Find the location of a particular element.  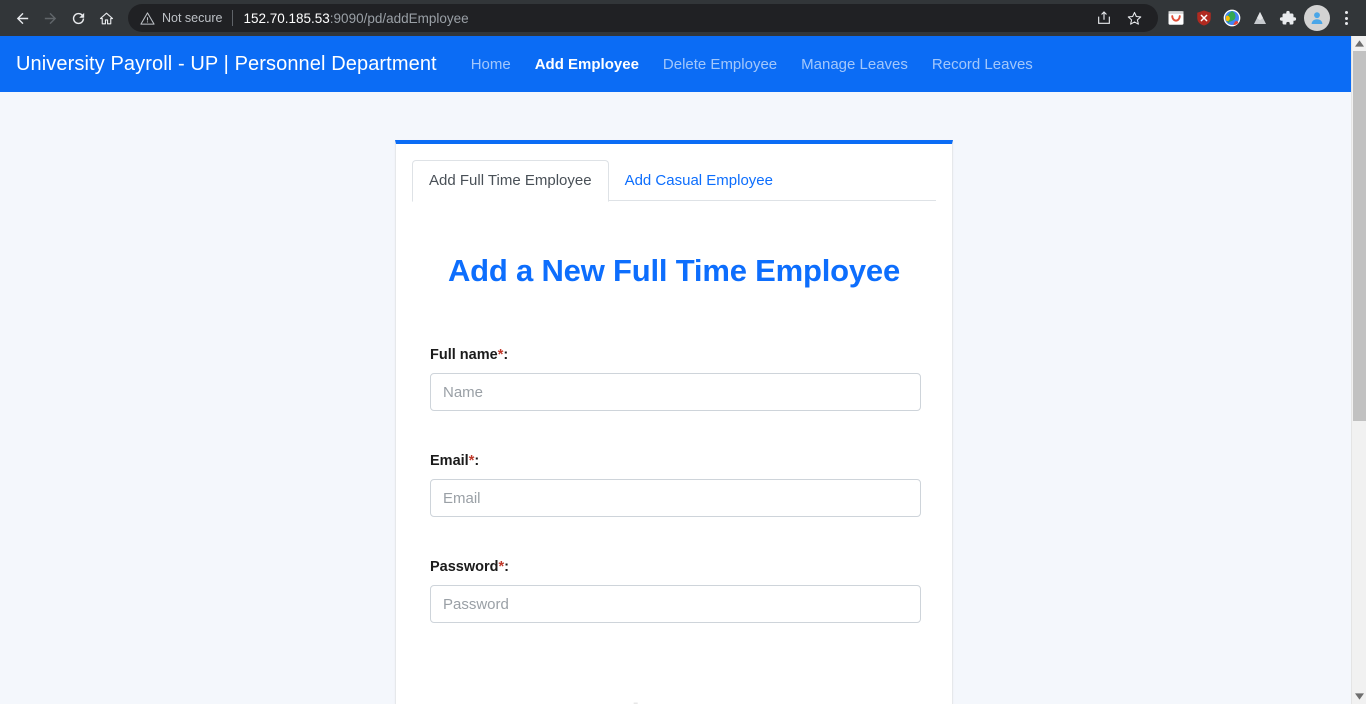

share-icon is located at coordinates (1104, 17).